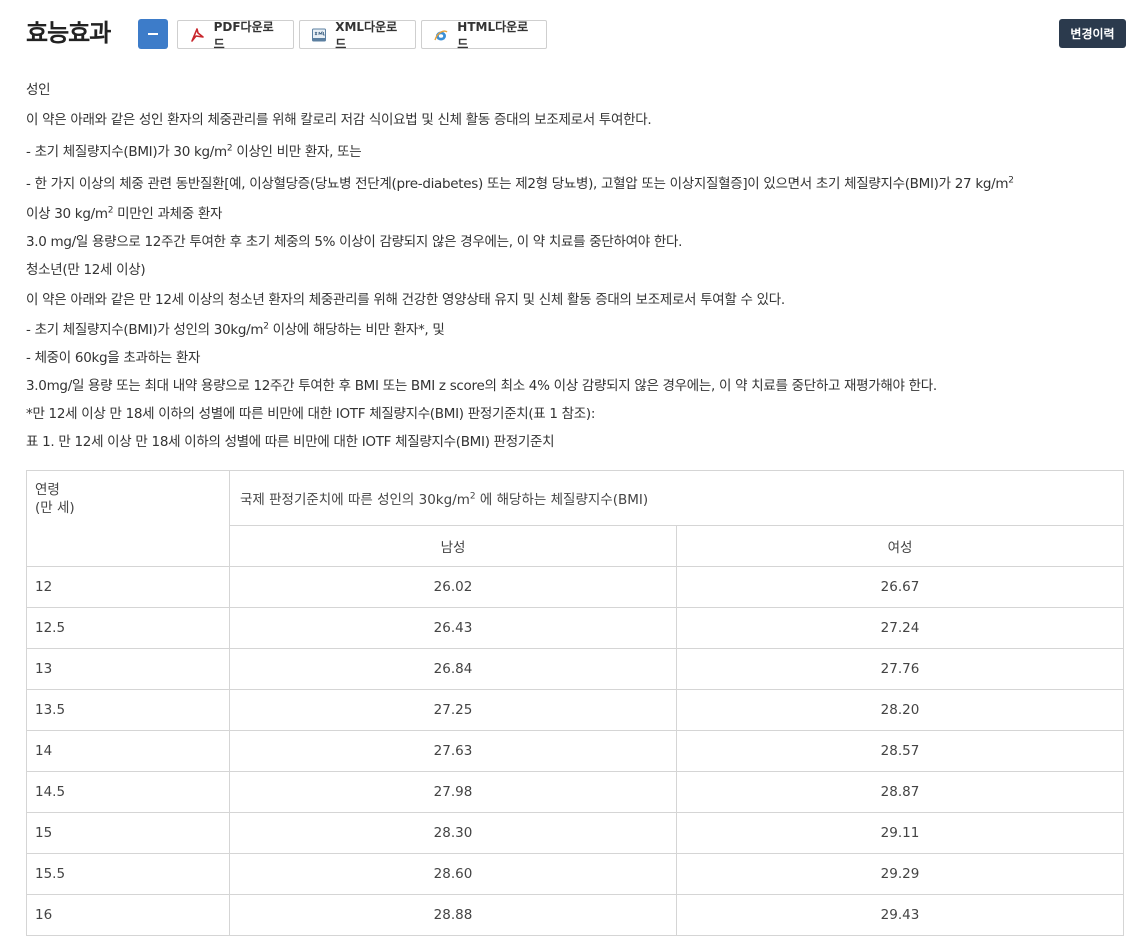 The image size is (1148, 949). What do you see at coordinates (576, 152) in the screenshot?
I see `adult-bullet-1: - 초기 체질량지수(BMI)가 30 kg/m2 이상인 비만 환자, 또는` at bounding box center [576, 152].